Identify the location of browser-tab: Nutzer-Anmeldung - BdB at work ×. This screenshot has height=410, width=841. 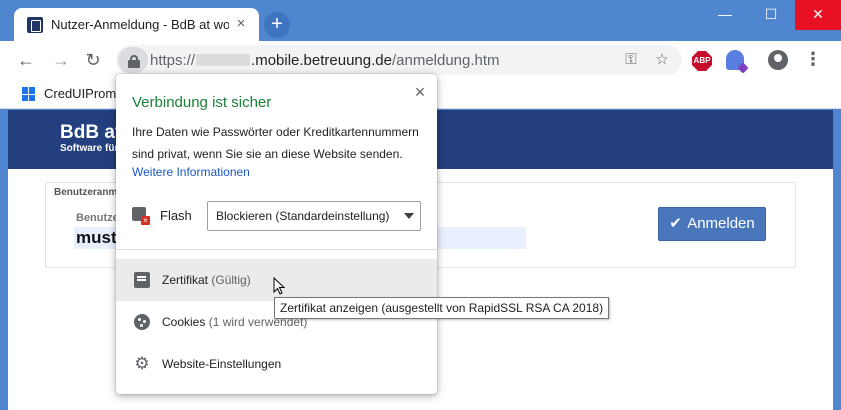
(136, 24).